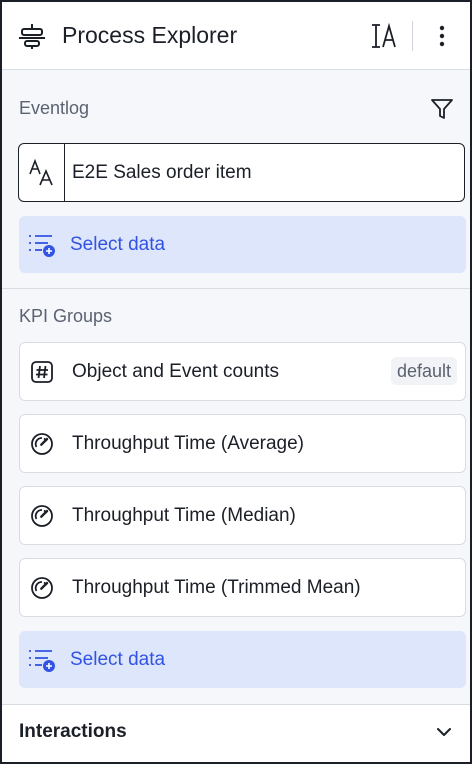  What do you see at coordinates (176, 371) in the screenshot?
I see `kpi-item-label: Object and Event counts` at bounding box center [176, 371].